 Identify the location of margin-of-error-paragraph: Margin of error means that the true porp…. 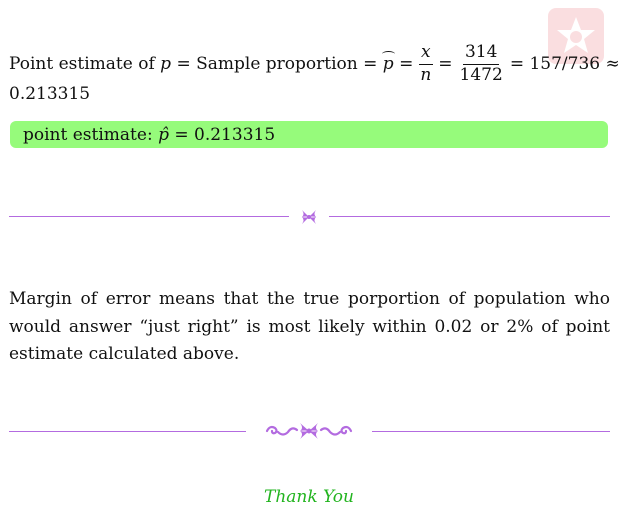
(309, 326).